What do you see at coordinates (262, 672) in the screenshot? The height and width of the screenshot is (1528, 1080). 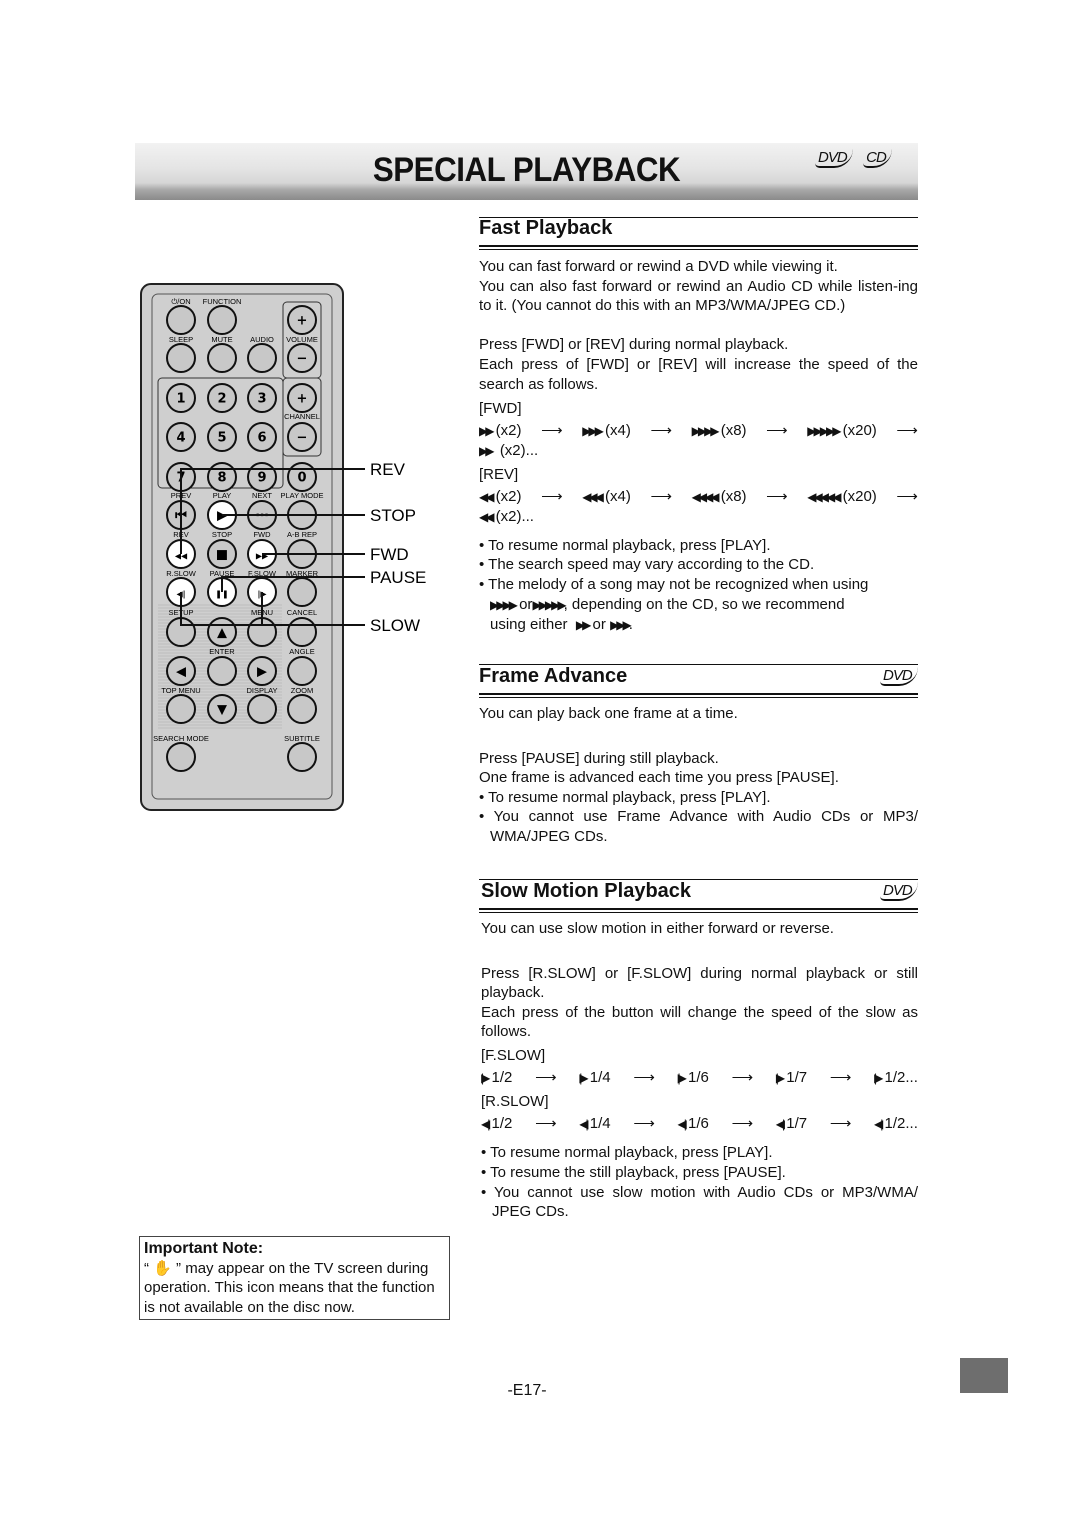 I see `button-glyph: ▶` at bounding box center [262, 672].